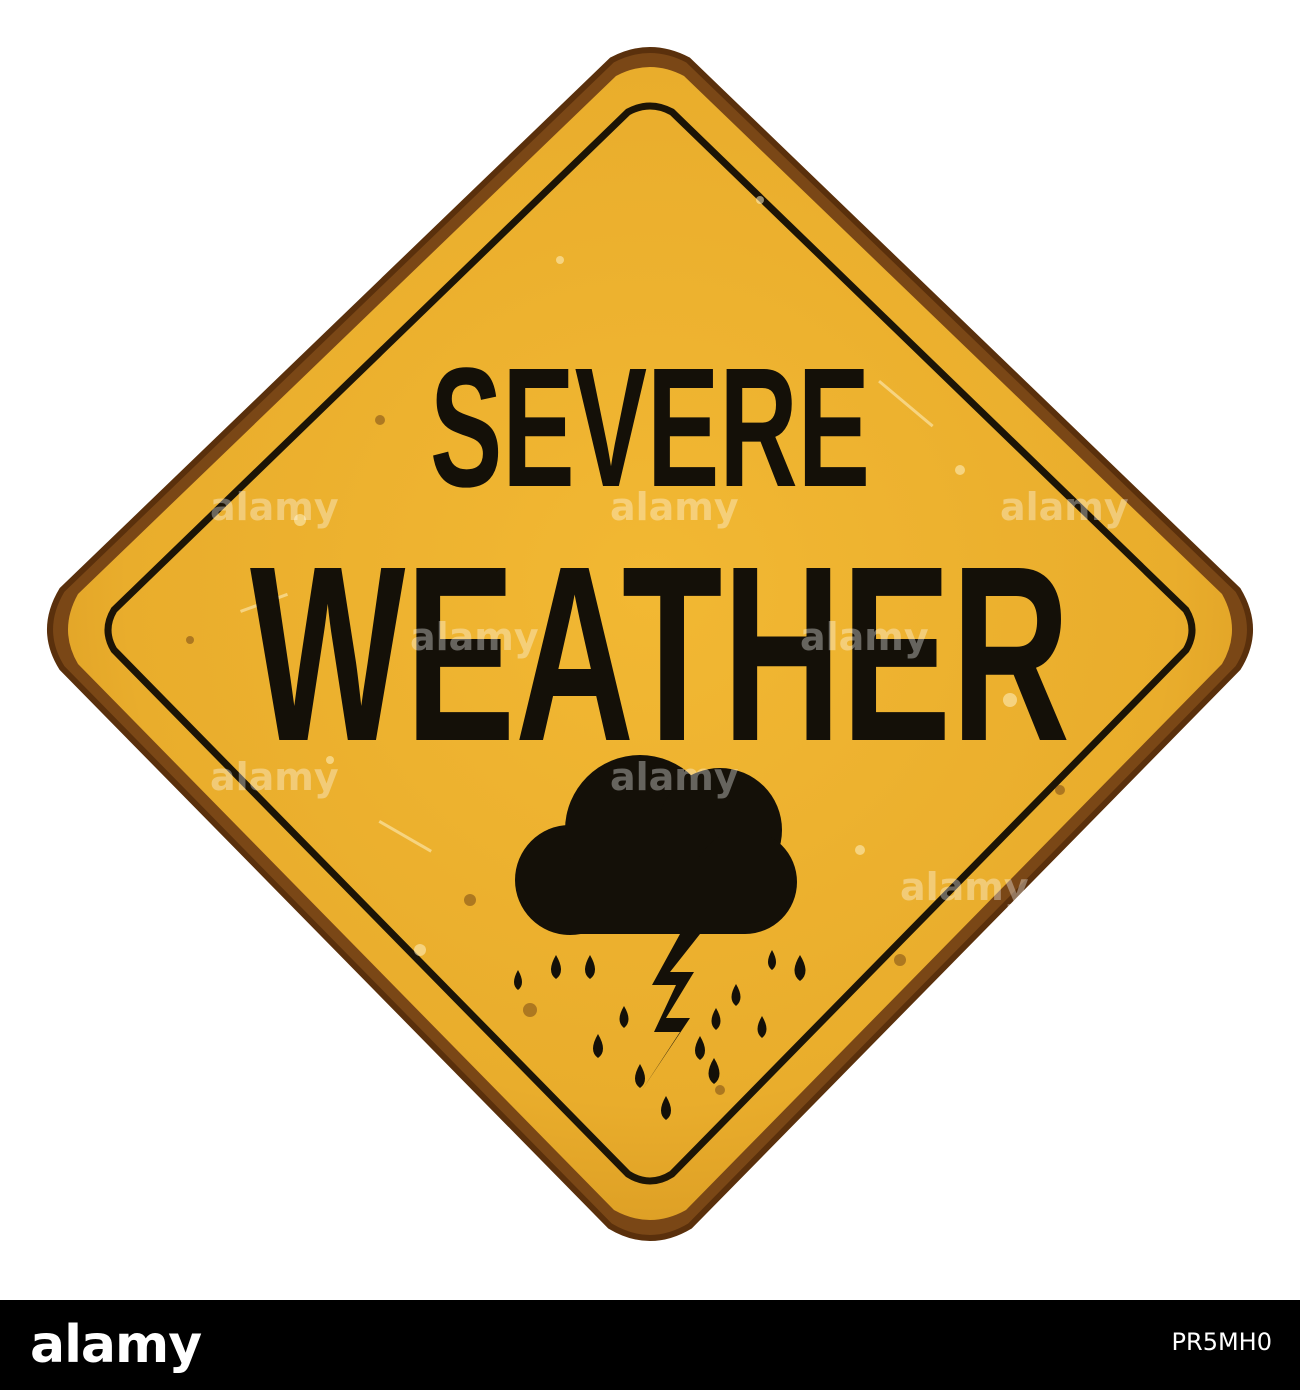 The height and width of the screenshot is (1390, 1300). I want to click on watermark-2: alamy, so click(674, 507).